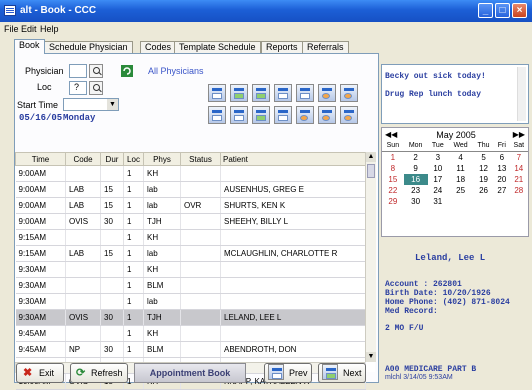 Image resolution: width=532 pixels, height=390 pixels. What do you see at coordinates (217, 47) in the screenshot?
I see `tab-template-schedule: Template Schedule` at bounding box center [217, 47].